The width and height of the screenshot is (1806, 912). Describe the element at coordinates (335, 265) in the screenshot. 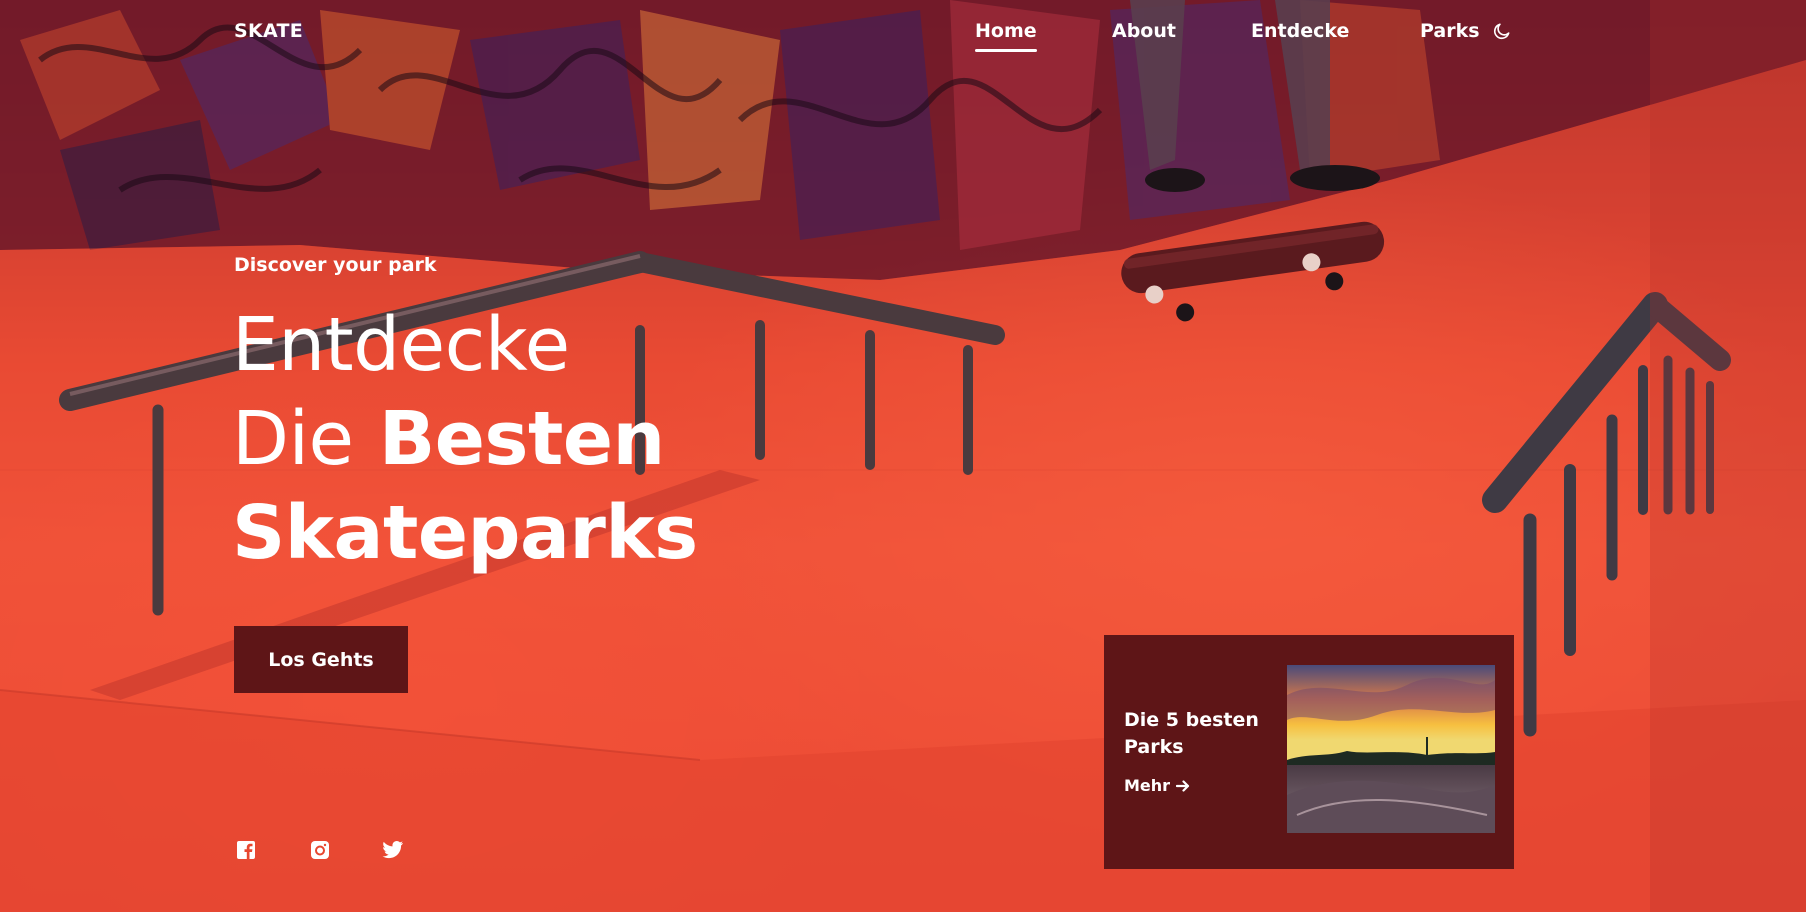

I see `hero-subtitle: Discover your park` at that location.